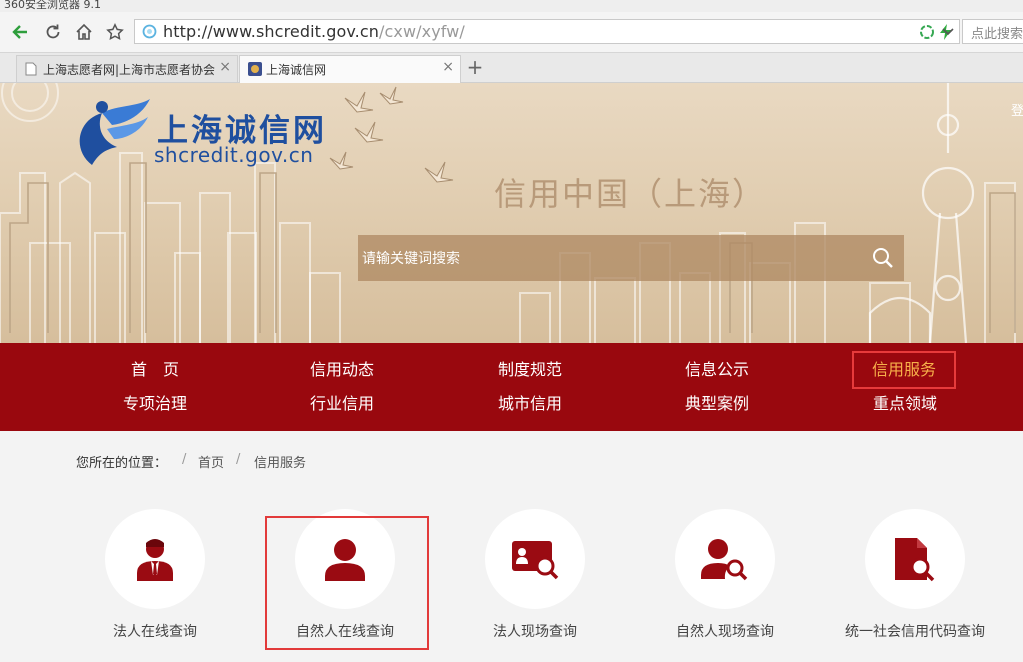 The height and width of the screenshot is (662, 1023). Describe the element at coordinates (535, 632) in the screenshot. I see `service-label: 法人现场查询` at that location.